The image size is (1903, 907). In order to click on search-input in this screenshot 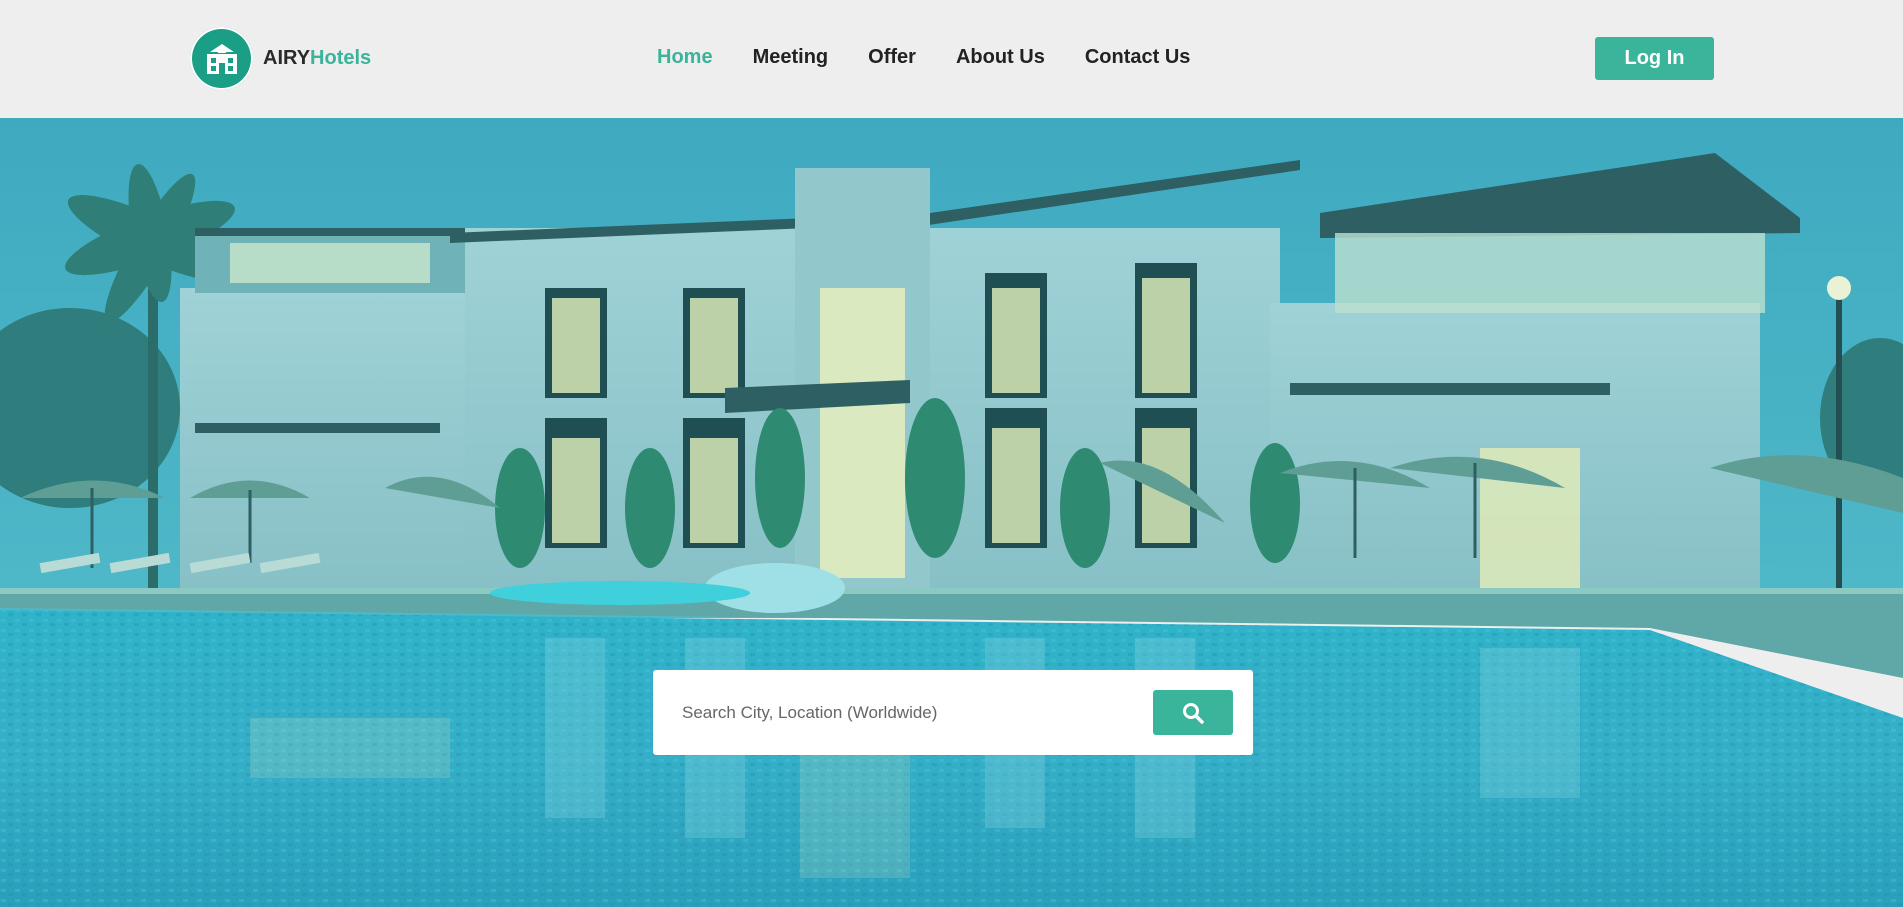, I will do `click(897, 712)`.